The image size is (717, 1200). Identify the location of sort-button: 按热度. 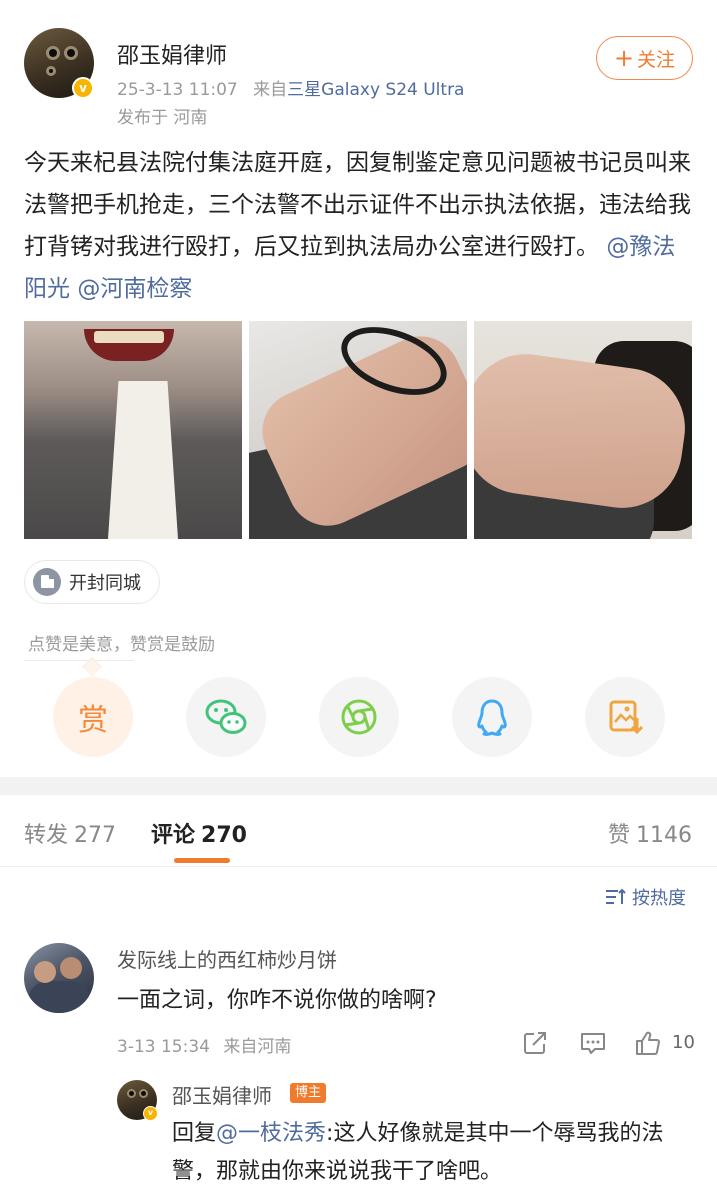
(645, 897).